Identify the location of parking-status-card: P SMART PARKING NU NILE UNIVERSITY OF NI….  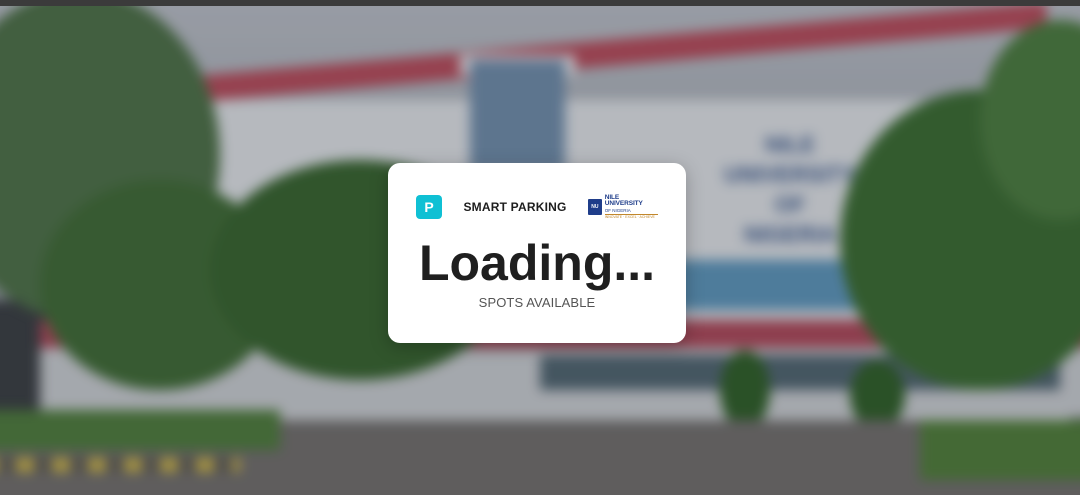
(537, 253).